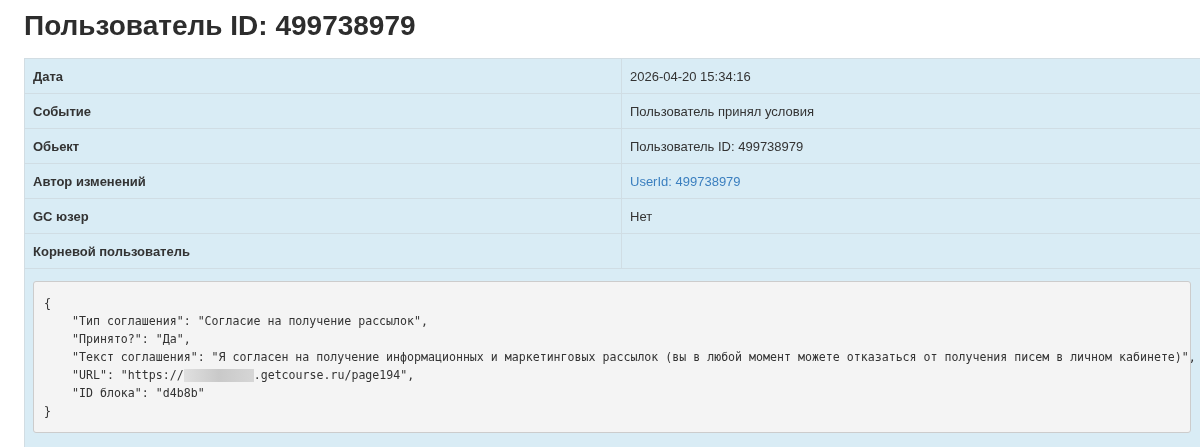 This screenshot has height=447, width=1200. What do you see at coordinates (334, 375) in the screenshot?
I see `code-text: .getcourse.ru/page194",` at bounding box center [334, 375].